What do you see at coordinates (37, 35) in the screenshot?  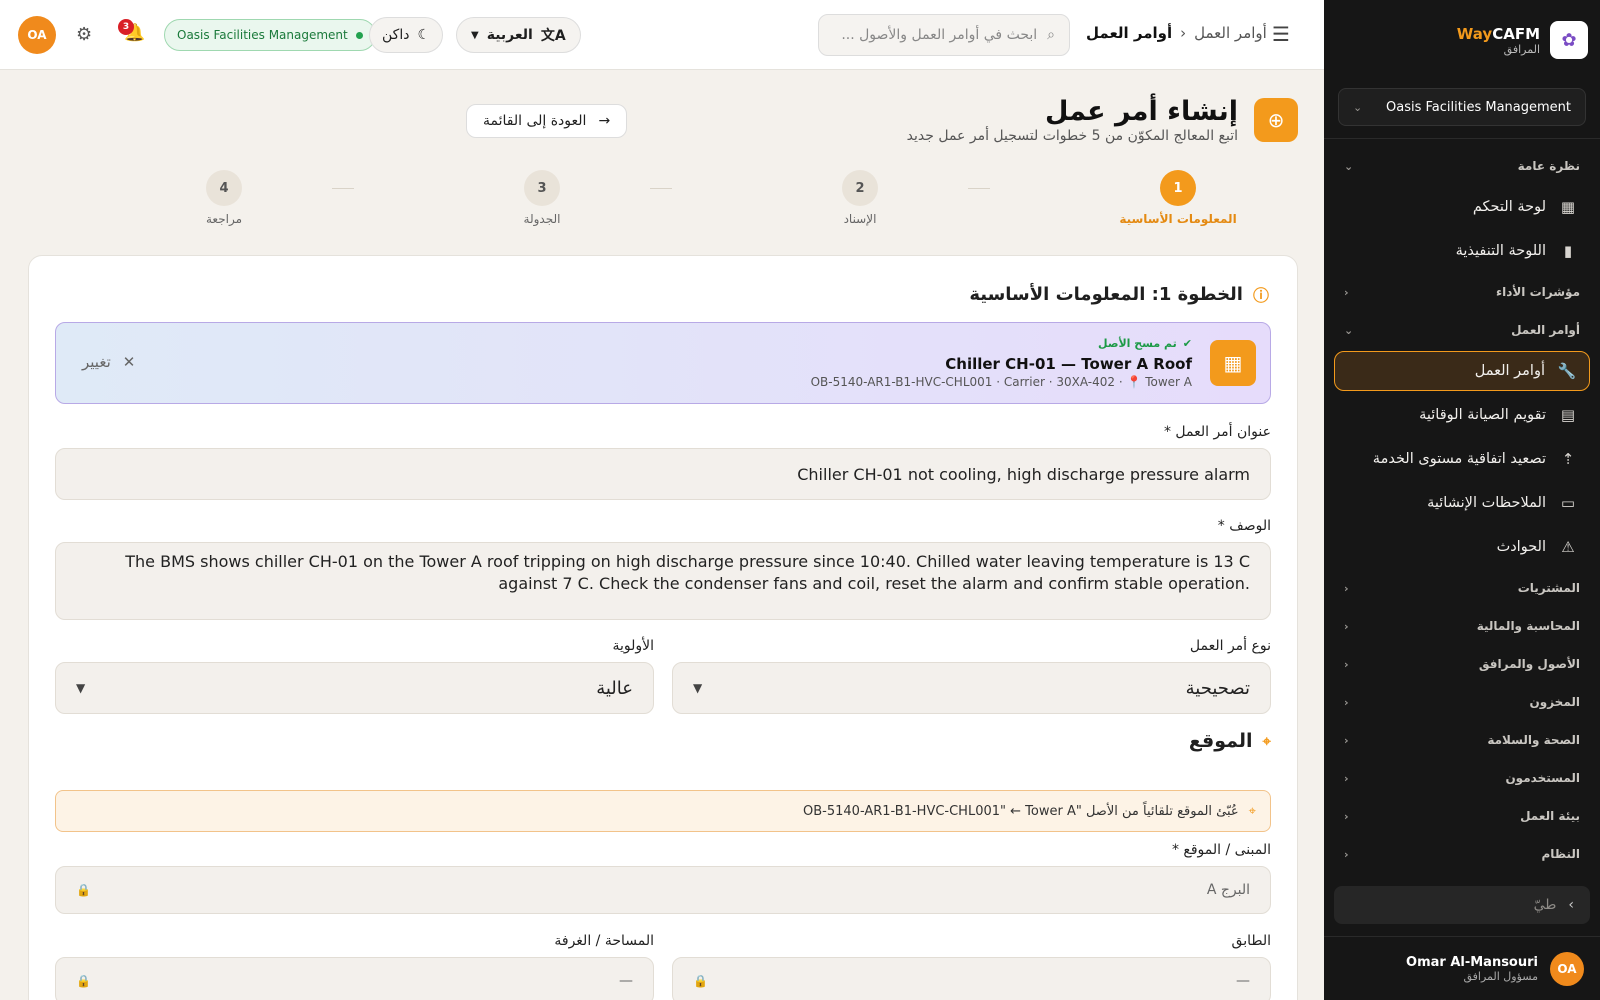 I see `user-avatar: OA` at bounding box center [37, 35].